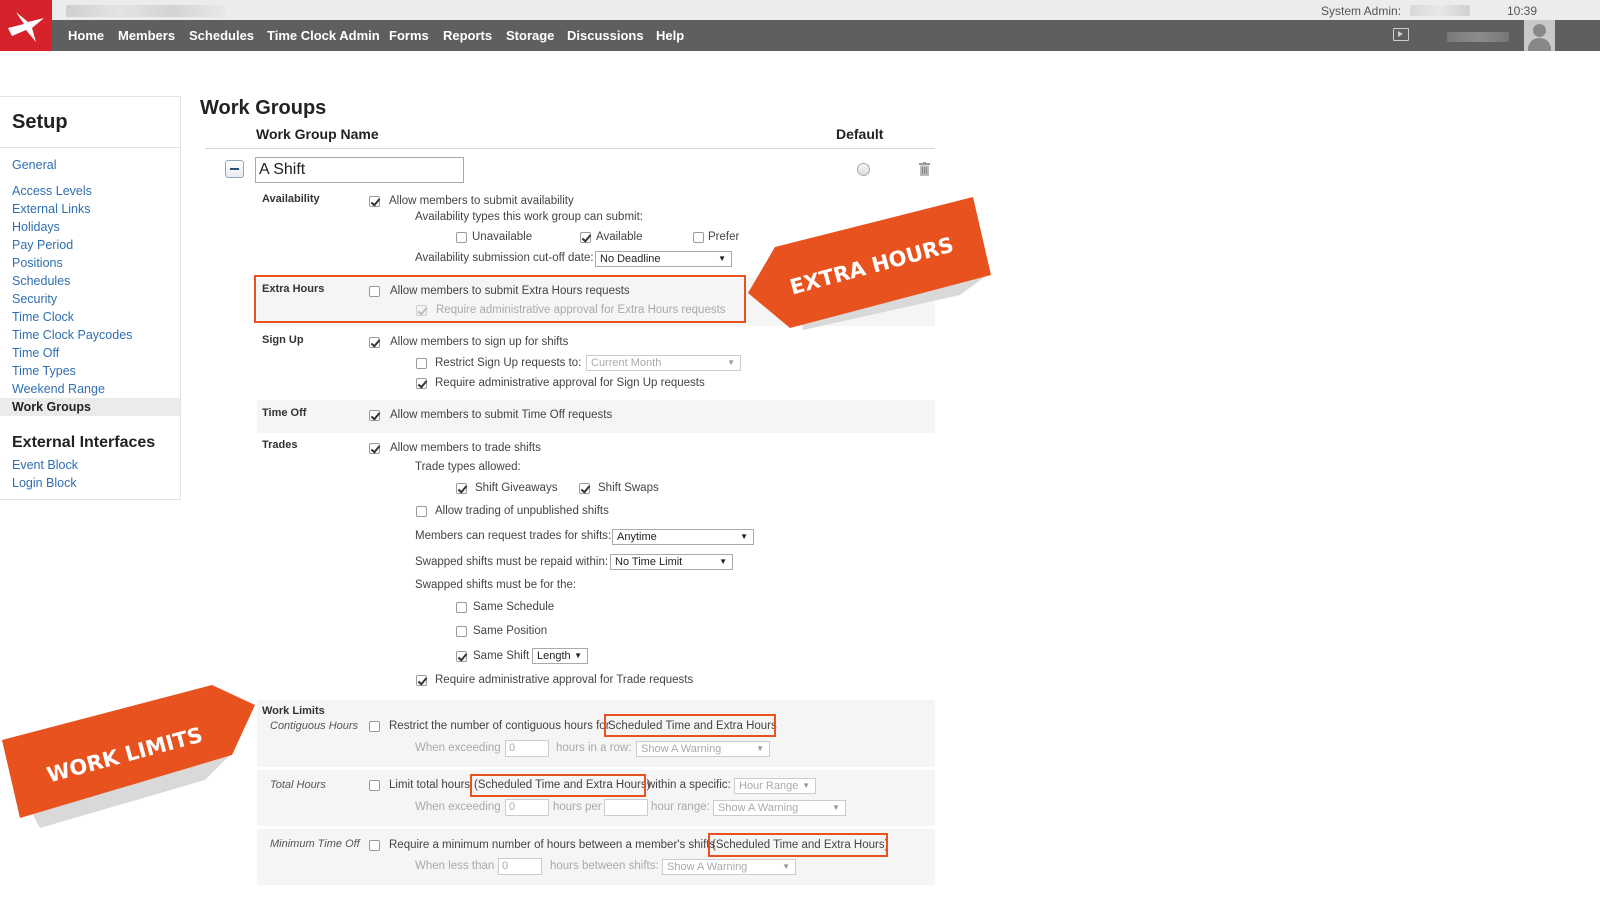  I want to click on sidebar-section-external-interfaces: External Interfaces, so click(84, 442).